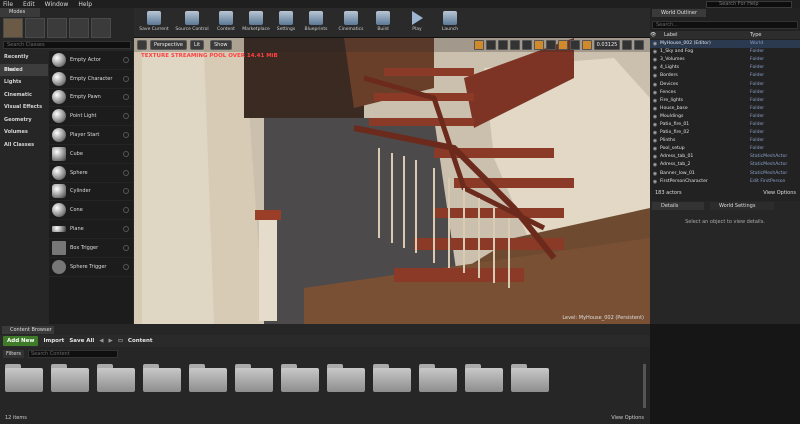 Image resolution: width=800 pixels, height=424 pixels. I want to click on path-breadcrumb: Content, so click(140, 341).